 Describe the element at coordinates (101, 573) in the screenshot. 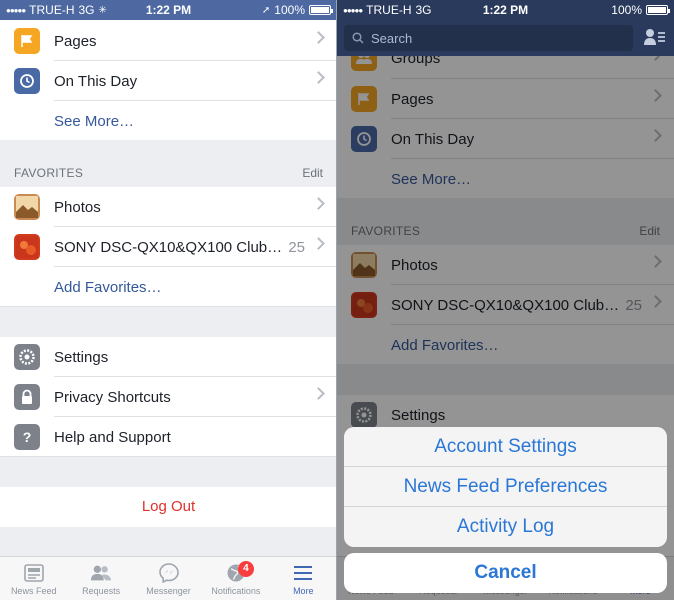

I see `friend-requests-icon` at that location.